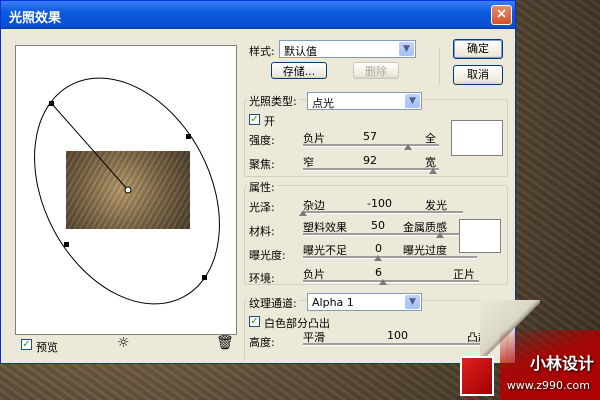 The height and width of the screenshot is (400, 600). Describe the element at coordinates (378, 248) in the screenshot. I see `exposure-value: 0` at that location.